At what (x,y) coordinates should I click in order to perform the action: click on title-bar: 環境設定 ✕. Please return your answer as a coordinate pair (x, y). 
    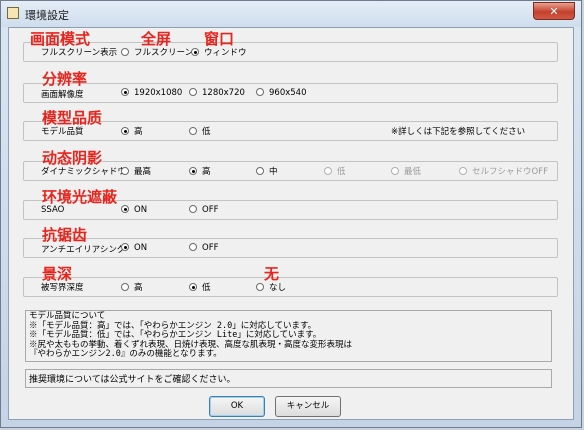
    Looking at the image, I should click on (291, 14).